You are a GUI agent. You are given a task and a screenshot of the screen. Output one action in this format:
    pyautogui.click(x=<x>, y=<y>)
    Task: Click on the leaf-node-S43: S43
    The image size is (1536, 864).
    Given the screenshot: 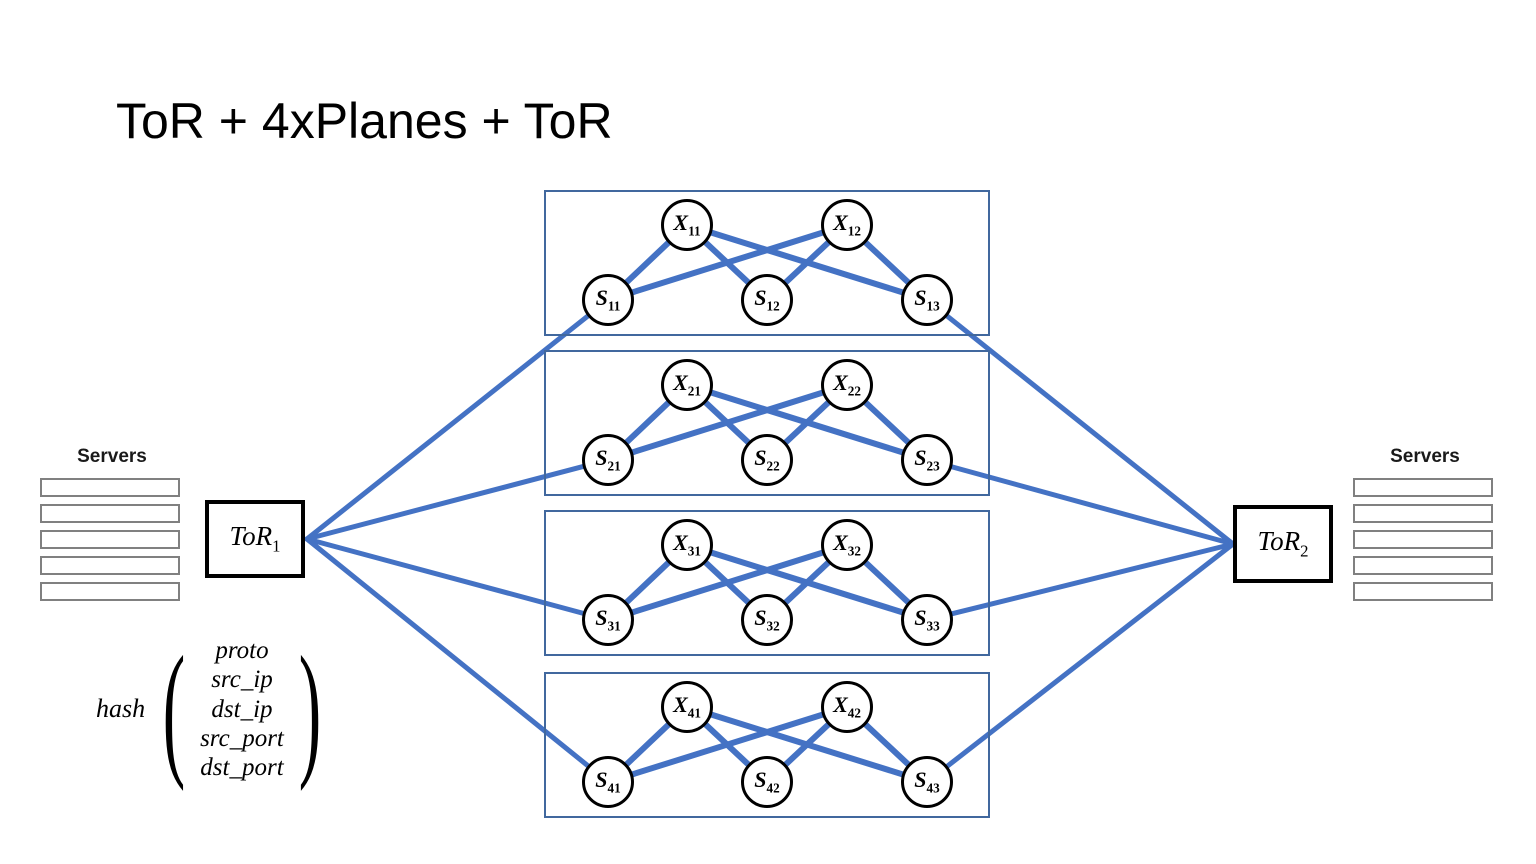 What is the action you would take?
    pyautogui.click(x=927, y=782)
    